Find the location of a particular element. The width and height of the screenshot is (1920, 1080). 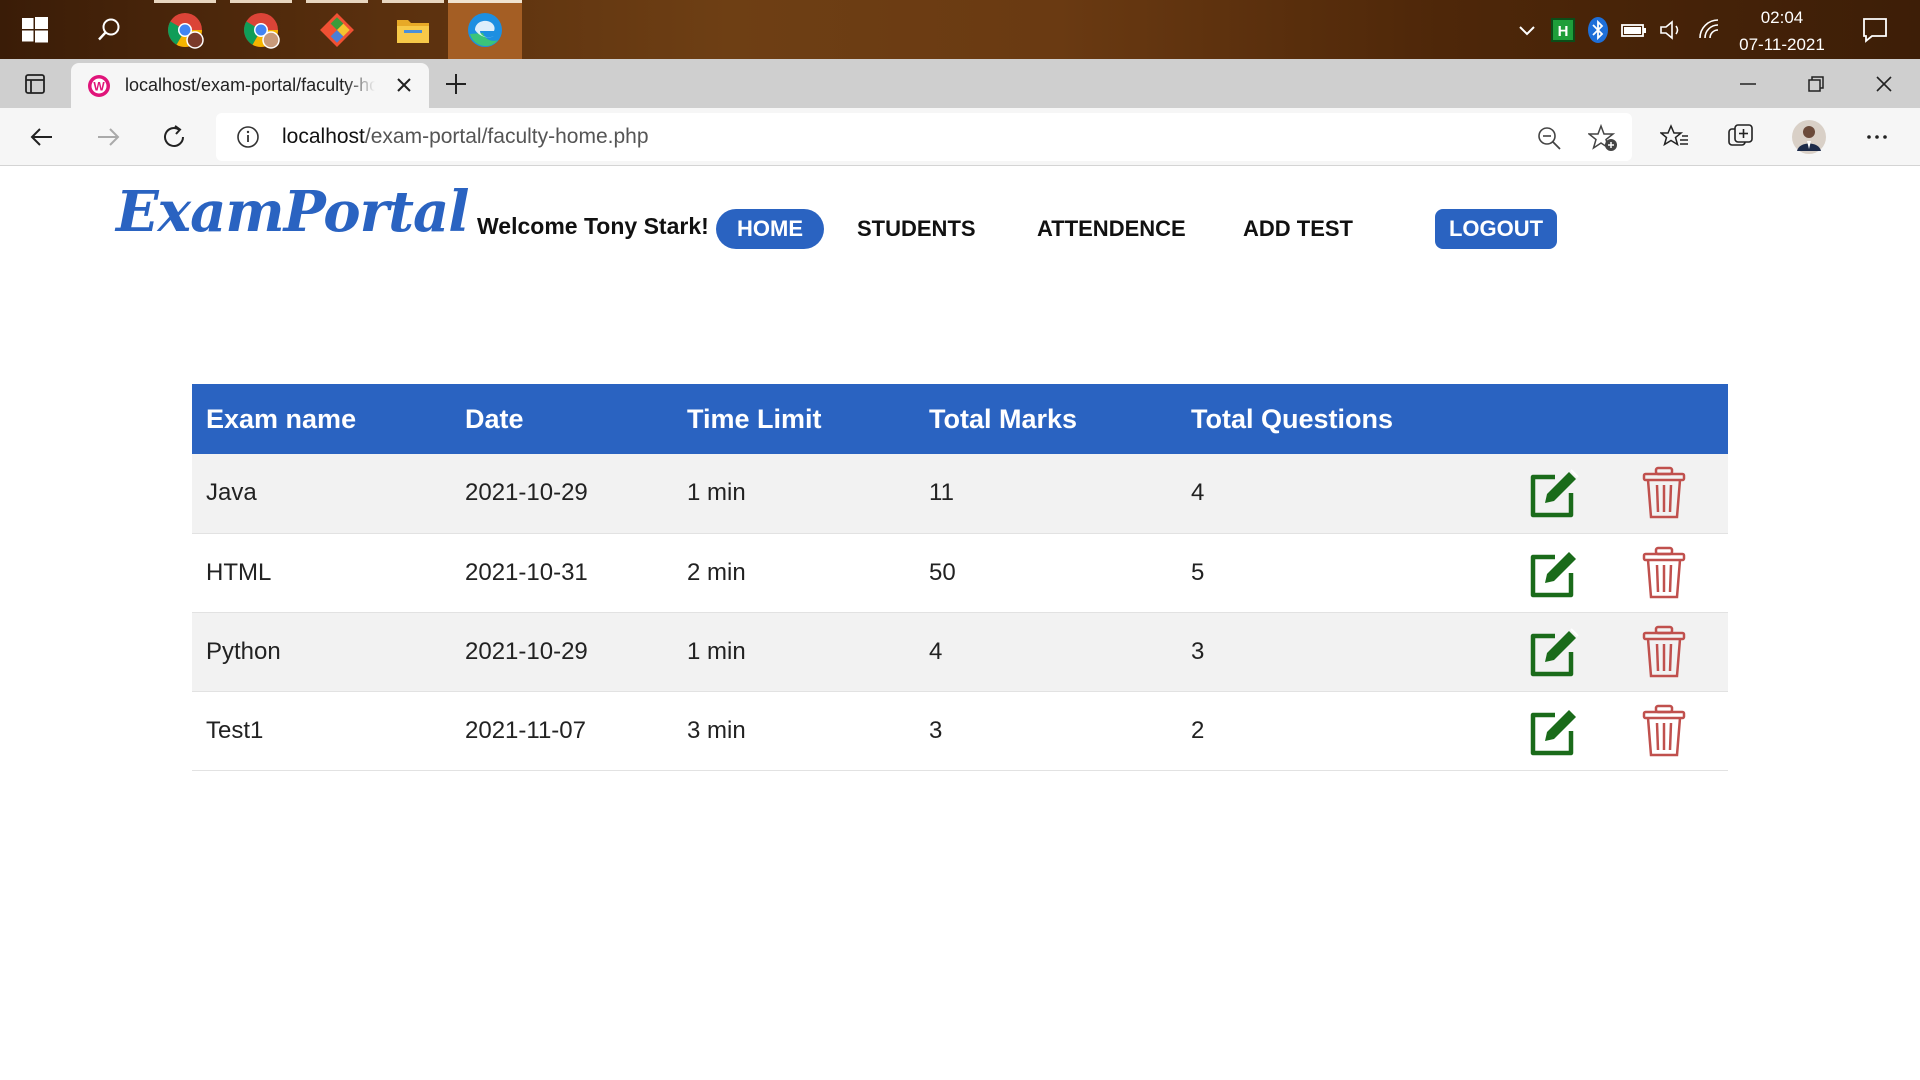

new-tab-icon is located at coordinates (456, 83).